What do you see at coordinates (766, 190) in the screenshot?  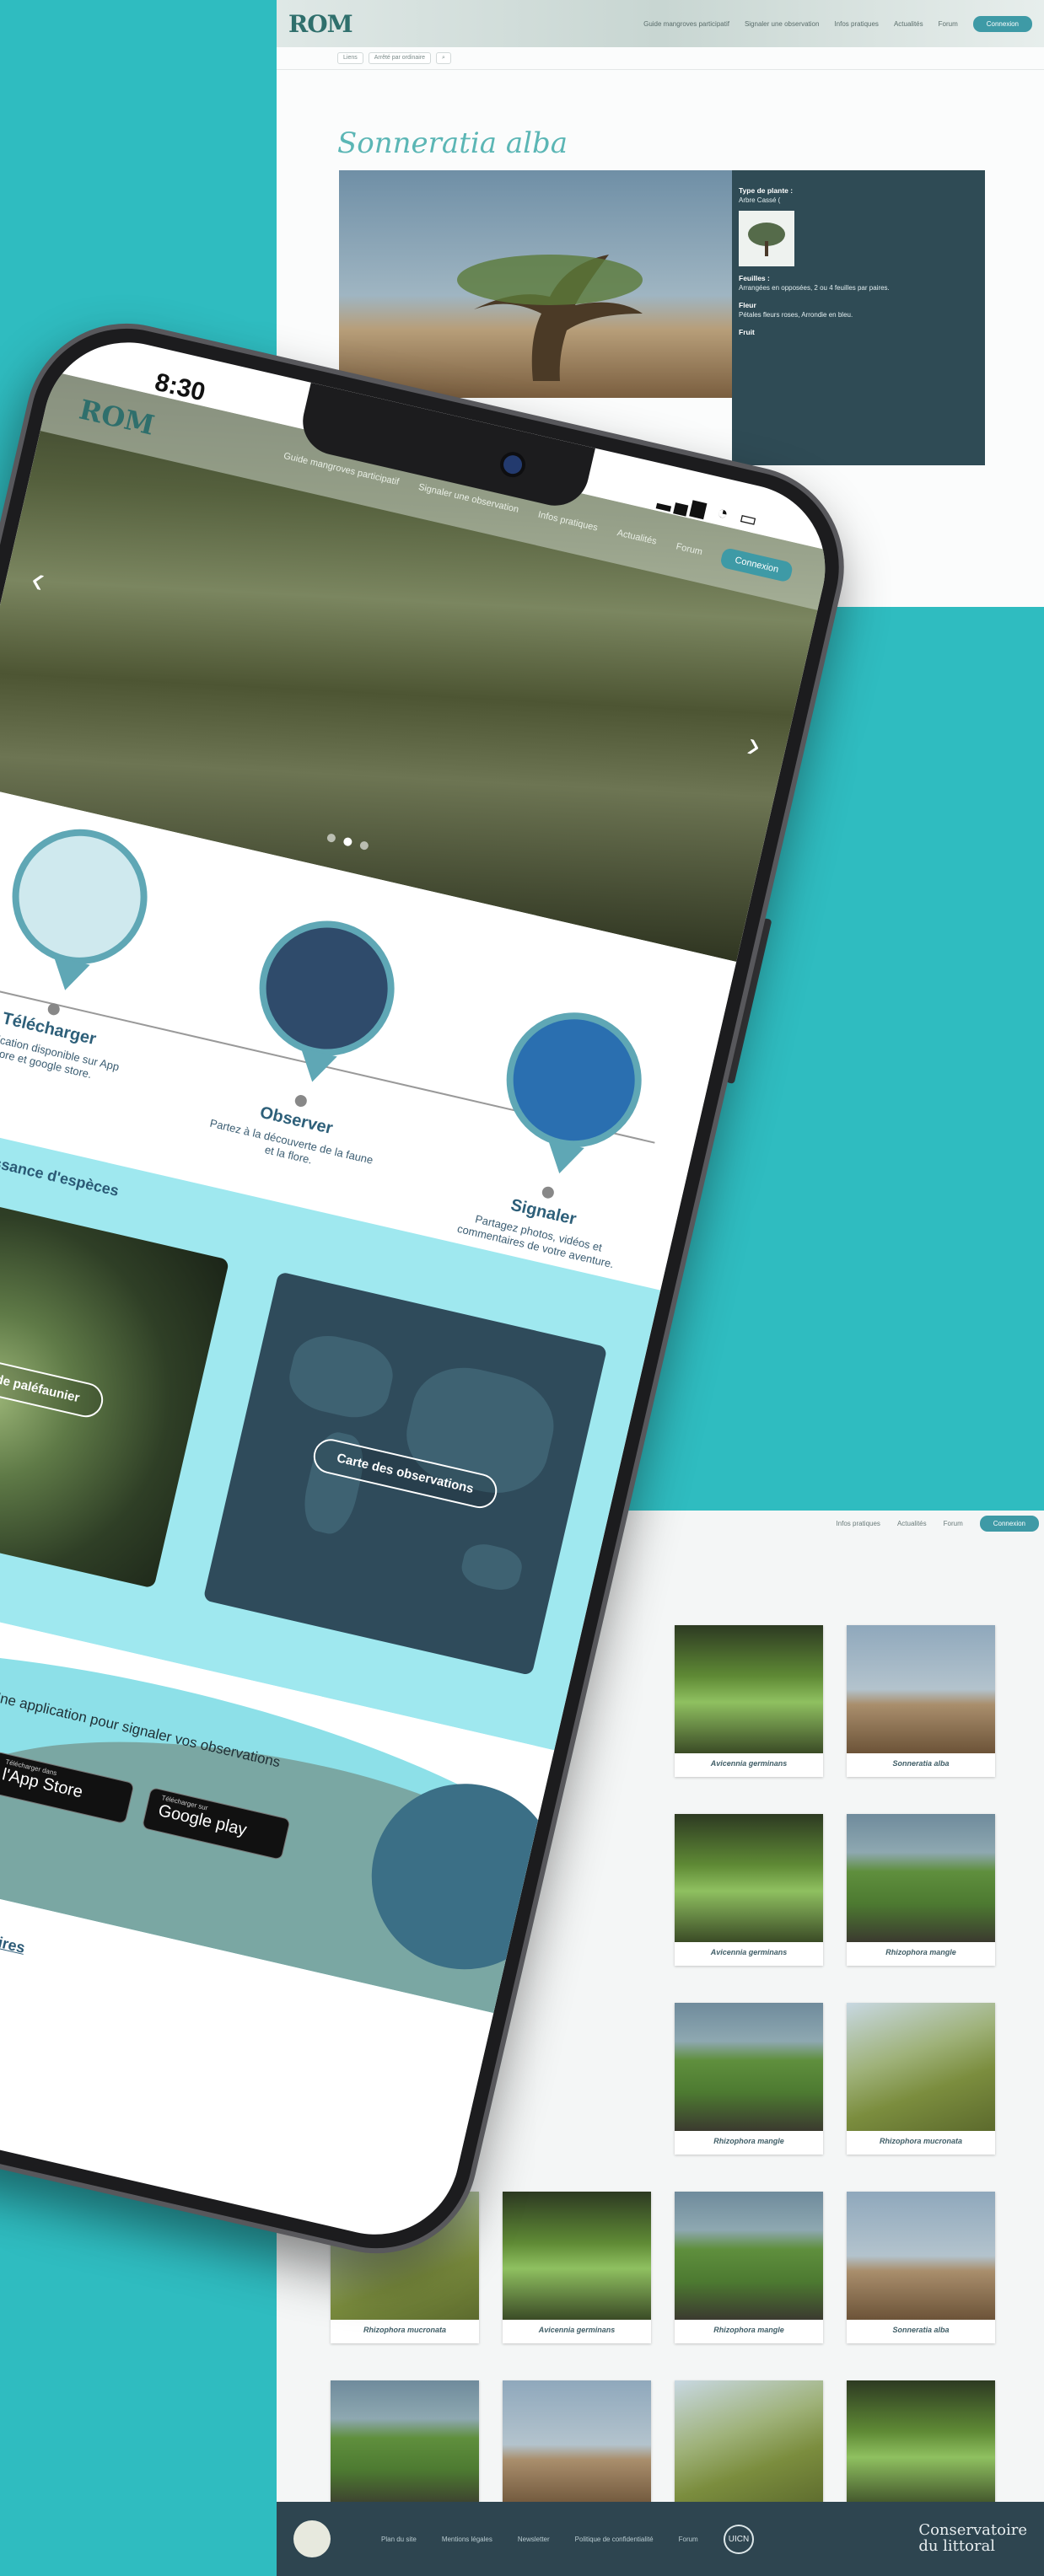 I see `plant-type-label: Type de plante :` at bounding box center [766, 190].